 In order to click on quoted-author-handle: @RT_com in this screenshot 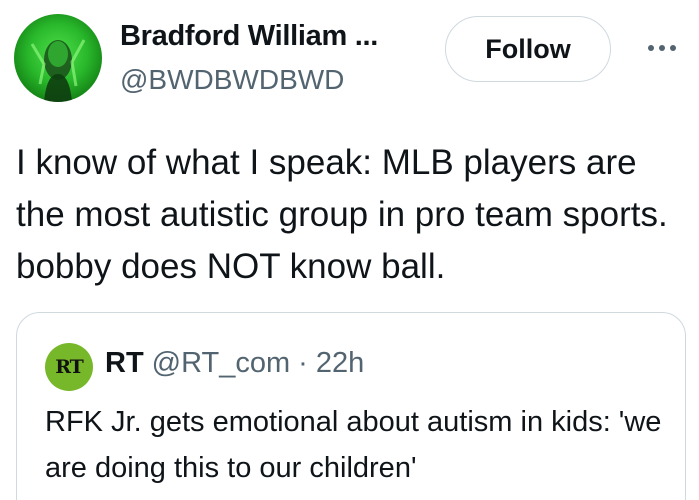, I will do `click(221, 363)`.